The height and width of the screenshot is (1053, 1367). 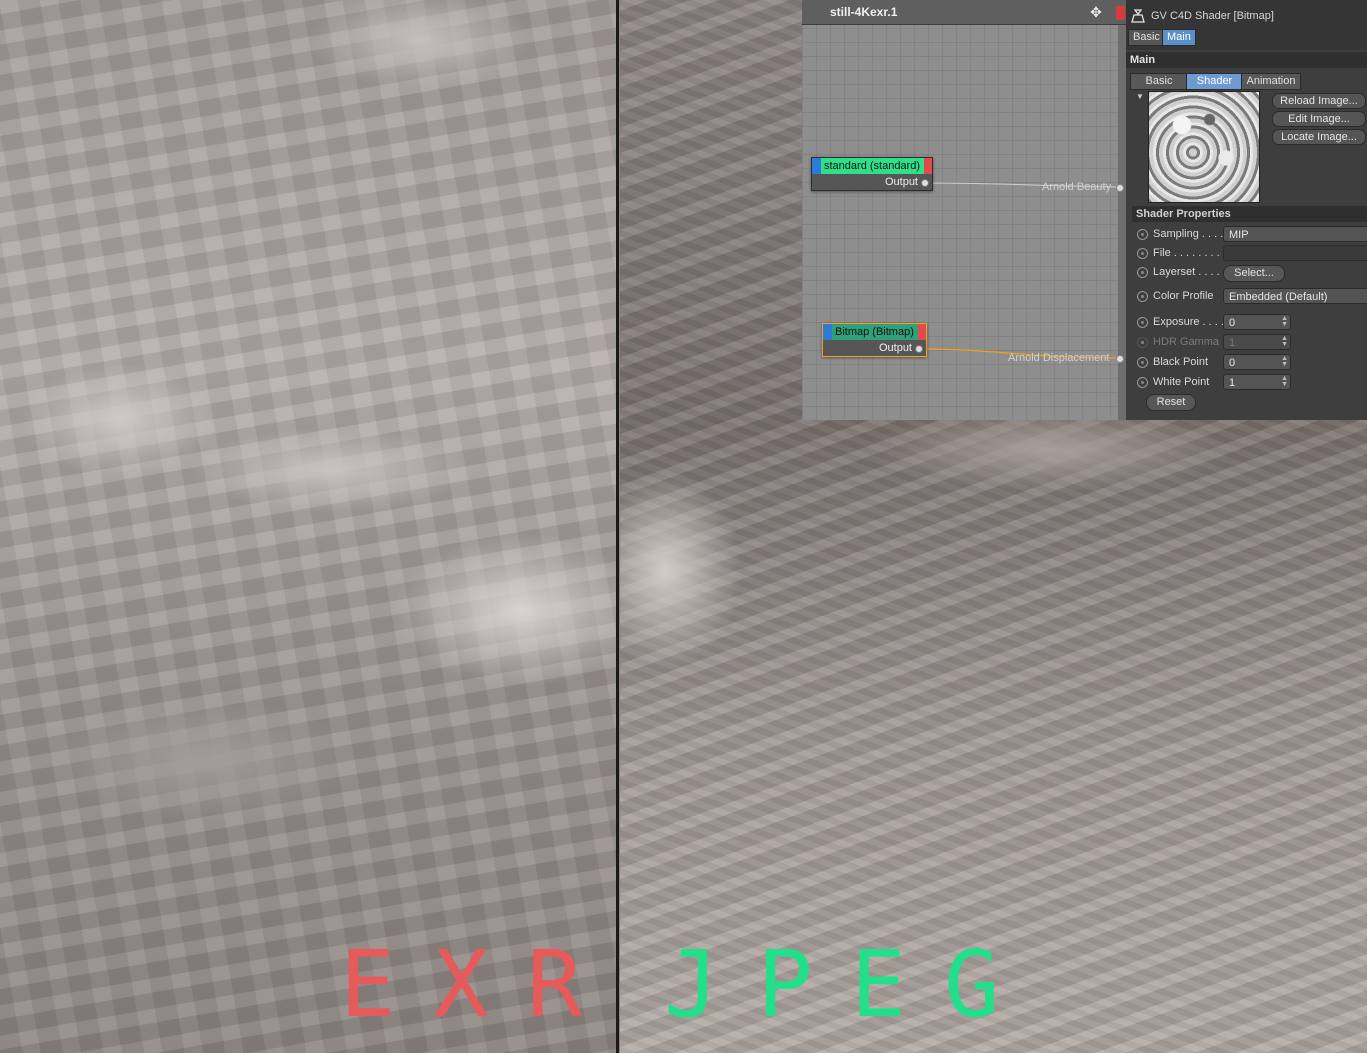 I want to click on tab-shader: Shader, so click(x=1214, y=81).